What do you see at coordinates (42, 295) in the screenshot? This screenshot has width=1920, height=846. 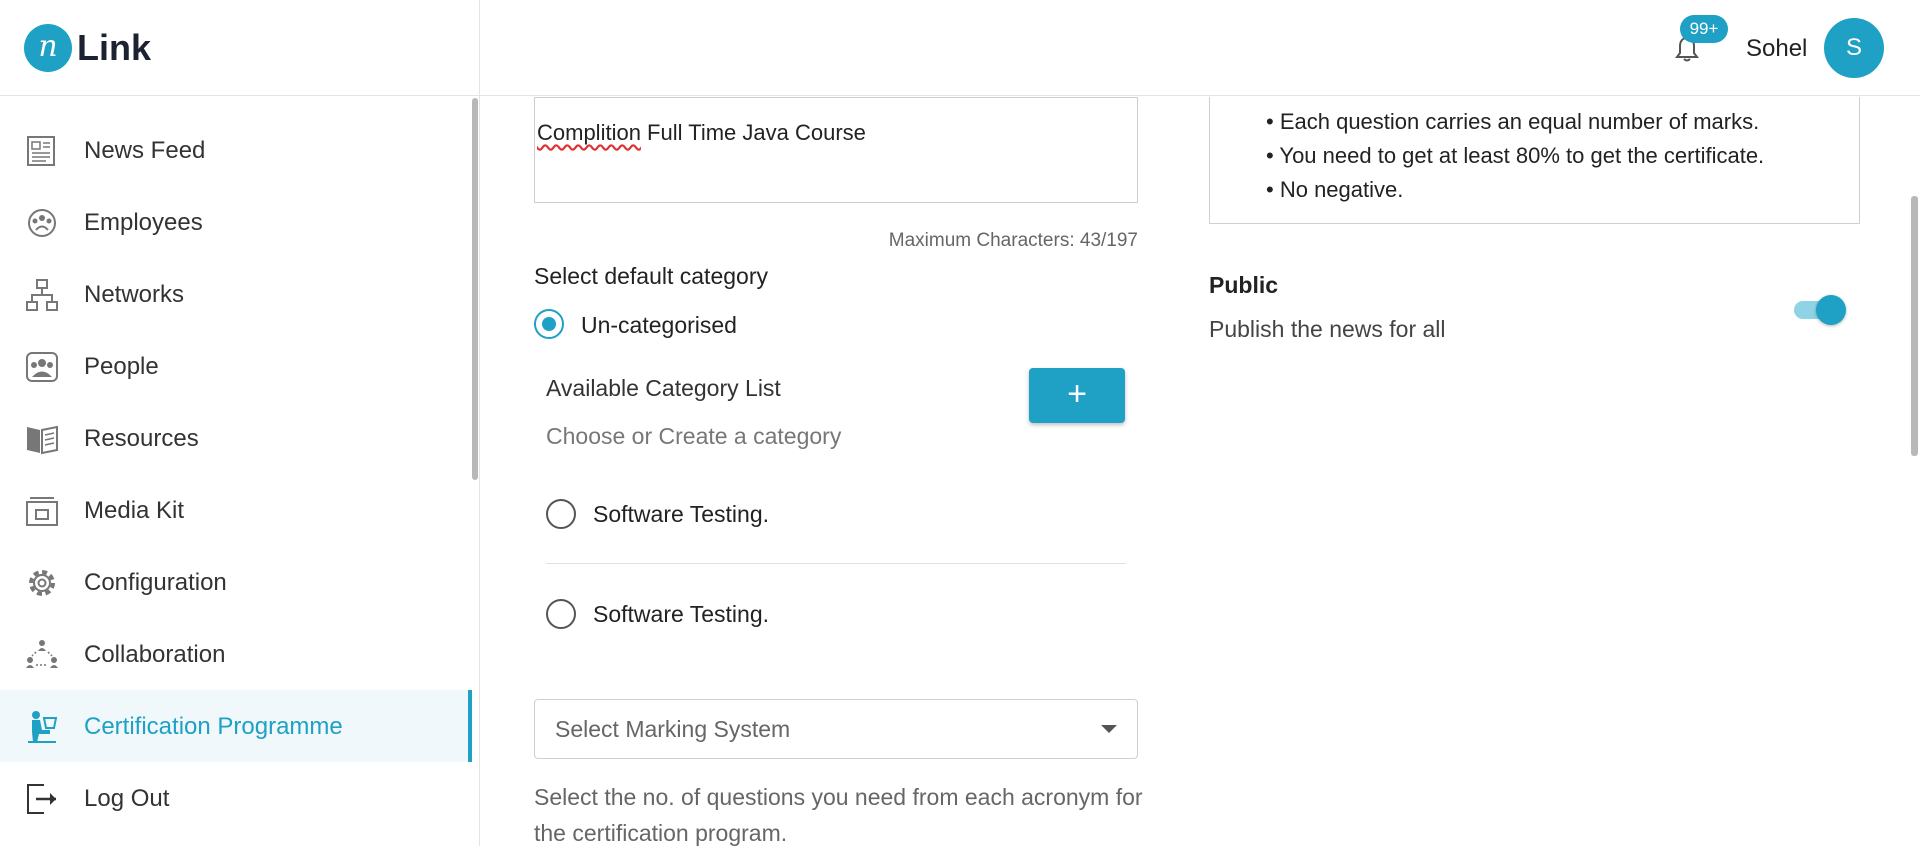 I see `networks-icon` at bounding box center [42, 295].